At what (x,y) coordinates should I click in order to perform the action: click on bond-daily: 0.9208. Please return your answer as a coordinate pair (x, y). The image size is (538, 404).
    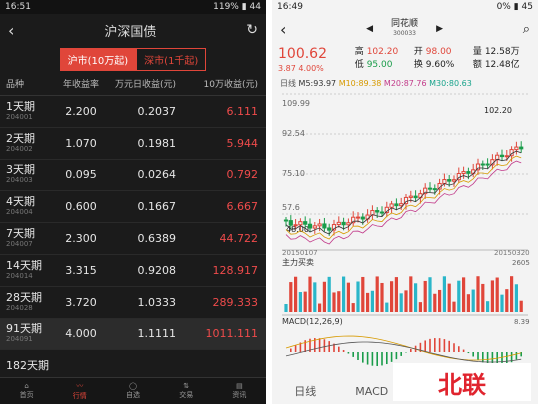
    Looking at the image, I should click on (157, 270).